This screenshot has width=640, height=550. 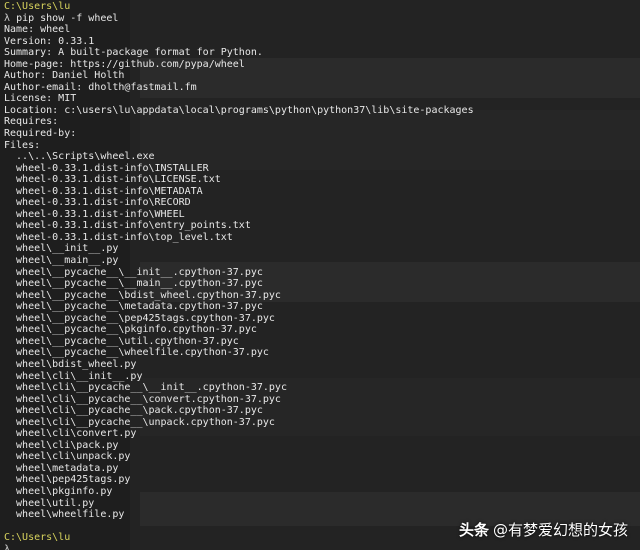 I want to click on output-line: wheel\pkginfo.py, so click(x=58, y=491).